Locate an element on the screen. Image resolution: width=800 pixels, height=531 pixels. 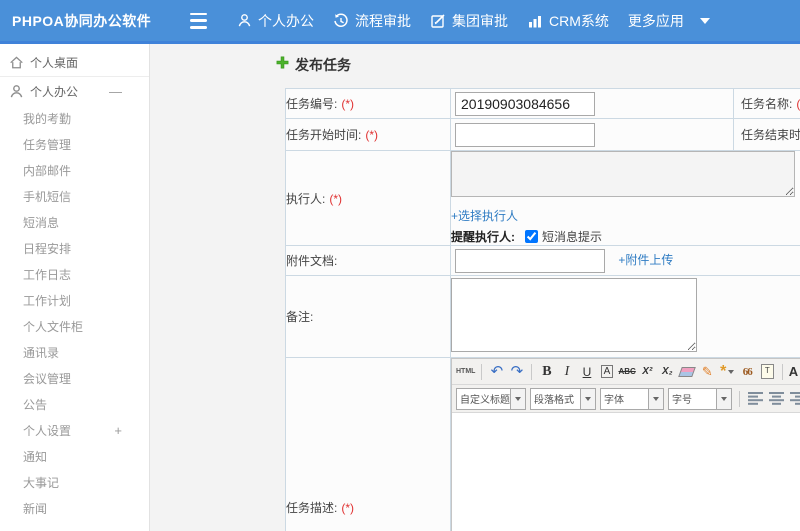
remark-textarea is located at coordinates (574, 315).